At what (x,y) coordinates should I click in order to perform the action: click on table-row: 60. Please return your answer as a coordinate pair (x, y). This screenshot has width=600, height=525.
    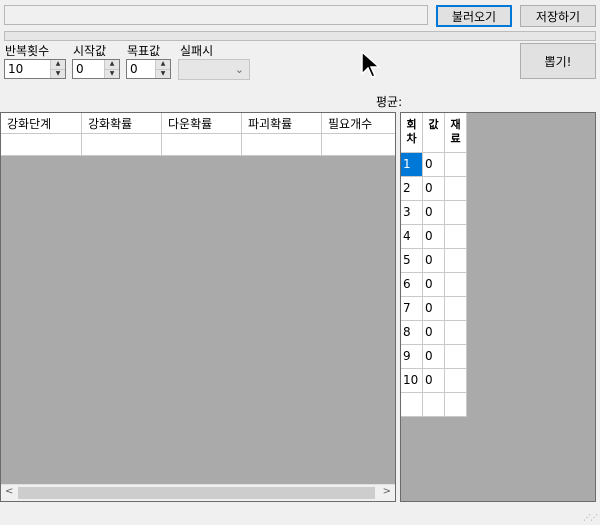
    Looking at the image, I should click on (434, 285).